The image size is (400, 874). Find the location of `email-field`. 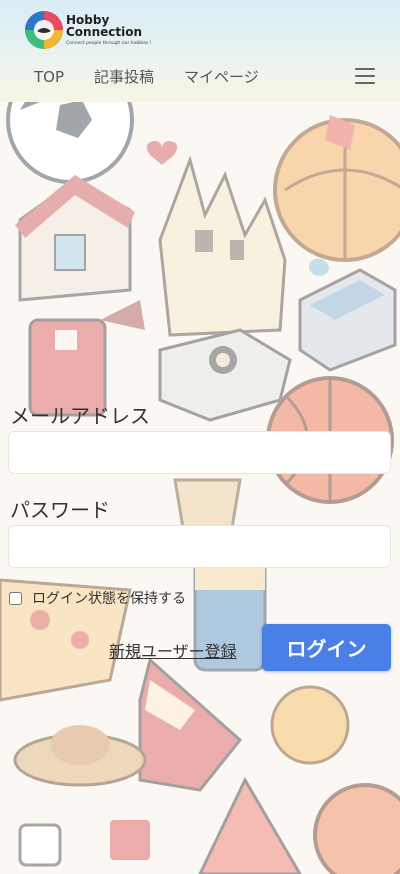

email-field is located at coordinates (199, 452).